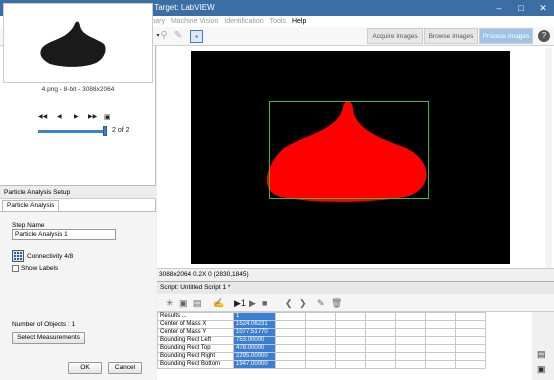 The image size is (554, 380). What do you see at coordinates (303, 303) in the screenshot?
I see `move-right-icon: ❯` at bounding box center [303, 303].